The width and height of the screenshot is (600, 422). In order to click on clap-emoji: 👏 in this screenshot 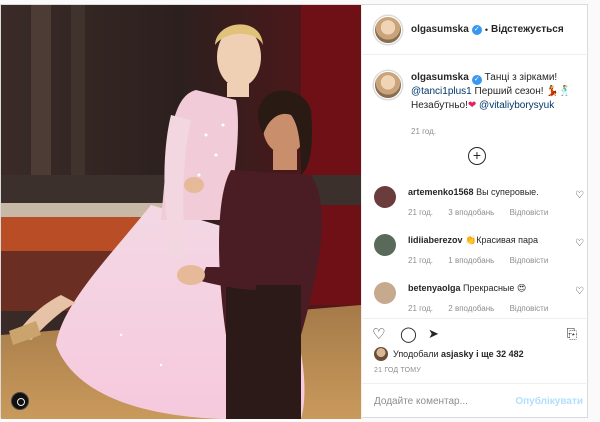, I will do `click(471, 240)`.